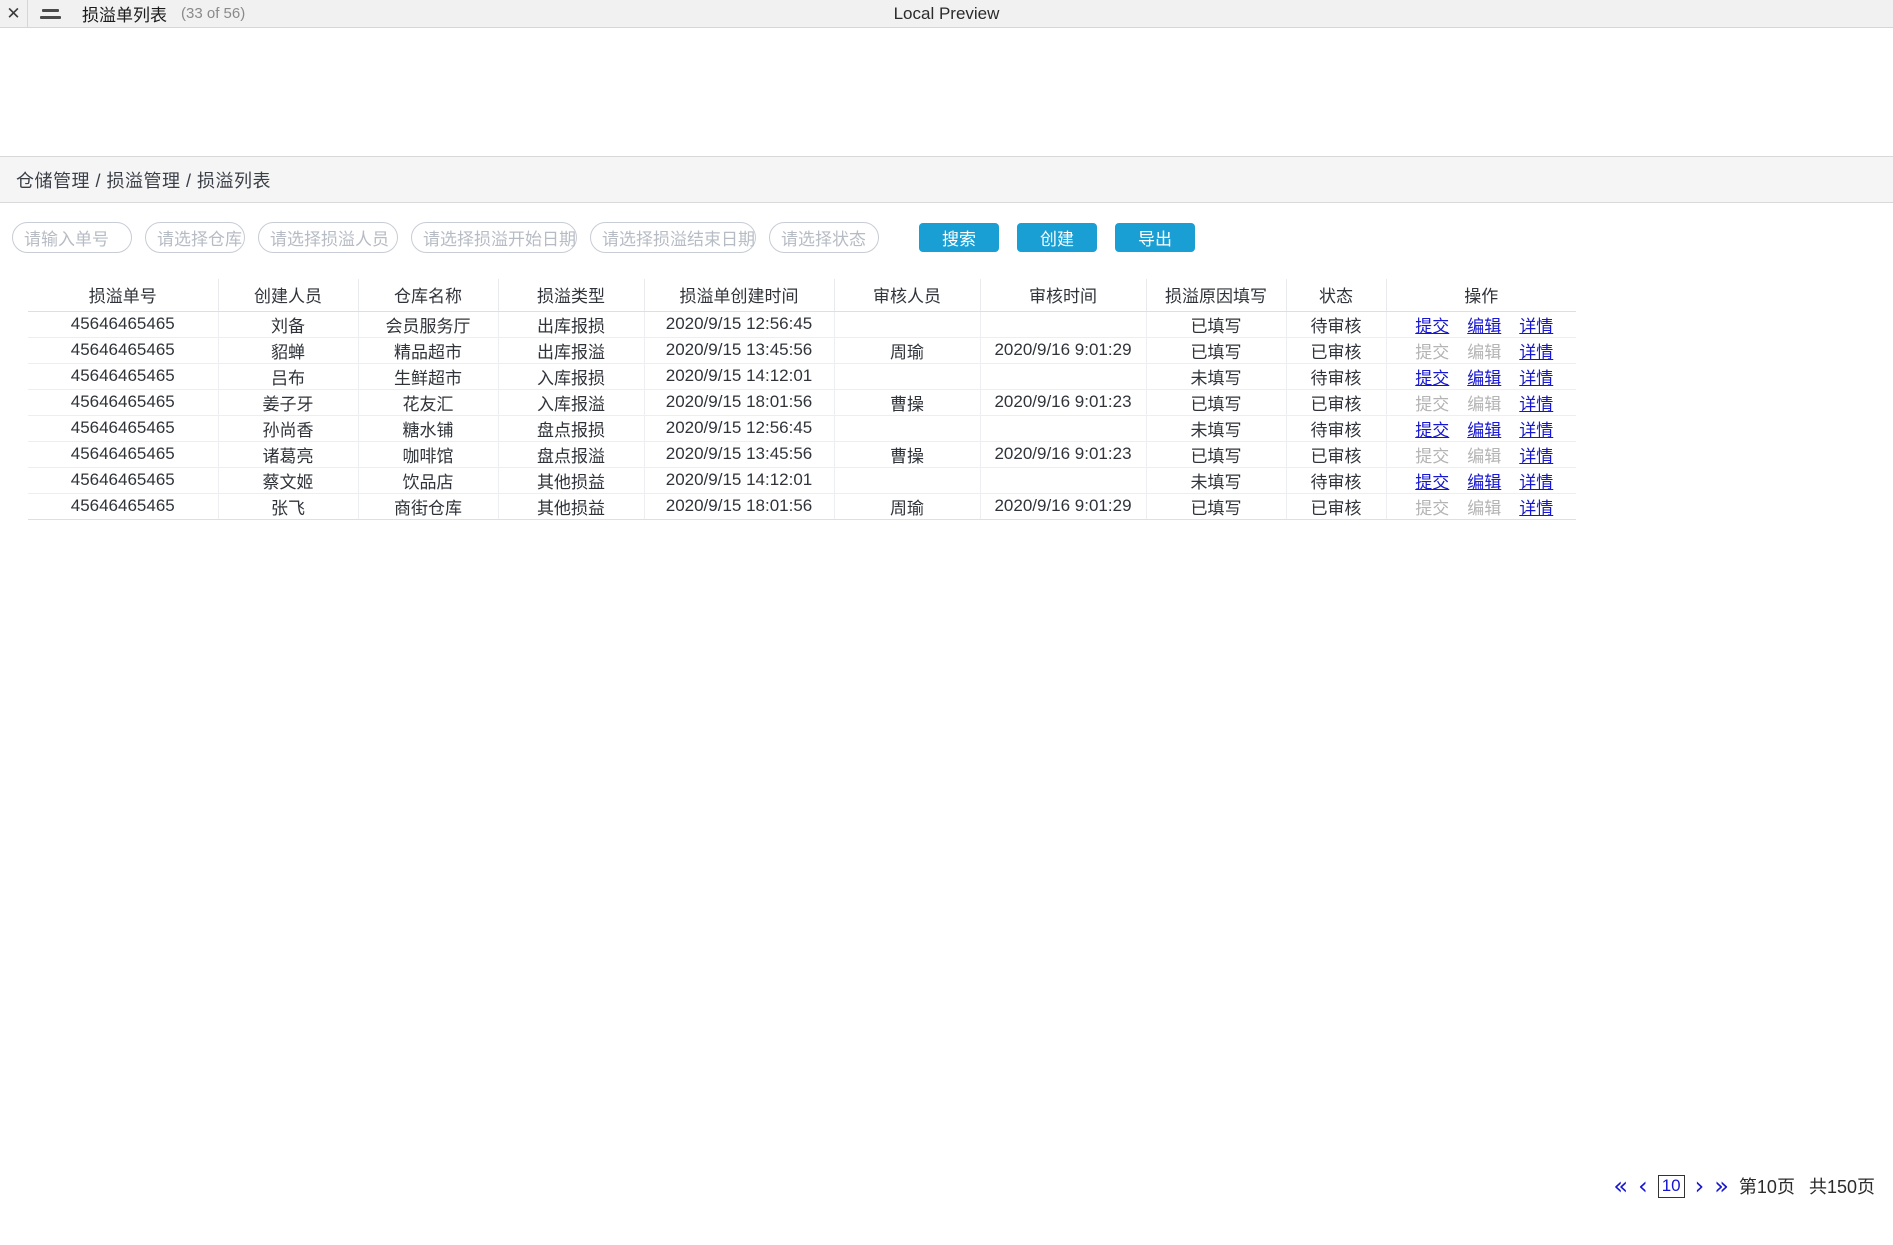  I want to click on next-page-button: ›, so click(1700, 1186).